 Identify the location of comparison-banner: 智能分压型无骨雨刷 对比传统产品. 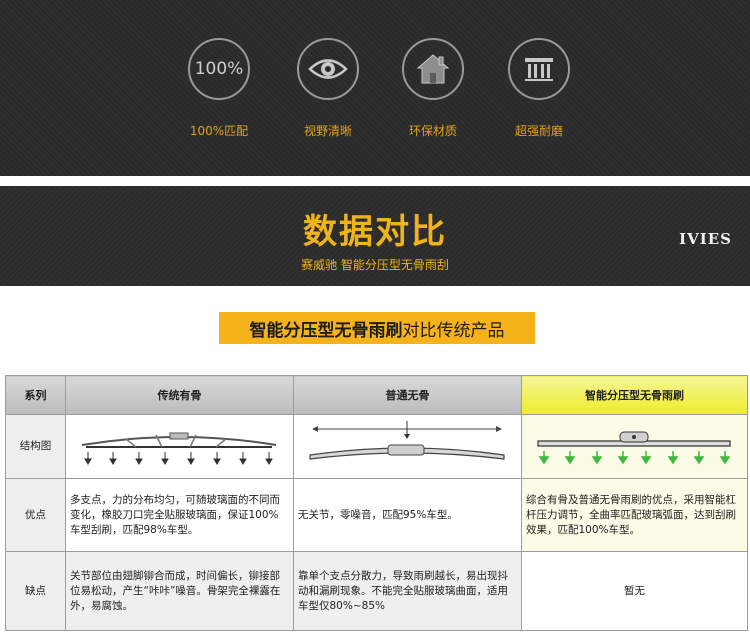
(377, 328).